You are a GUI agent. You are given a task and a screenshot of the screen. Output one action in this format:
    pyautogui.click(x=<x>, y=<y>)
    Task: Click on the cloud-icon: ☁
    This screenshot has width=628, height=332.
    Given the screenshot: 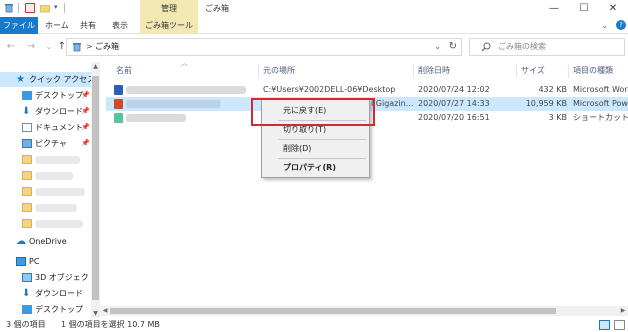 What is the action you would take?
    pyautogui.click(x=21, y=241)
    